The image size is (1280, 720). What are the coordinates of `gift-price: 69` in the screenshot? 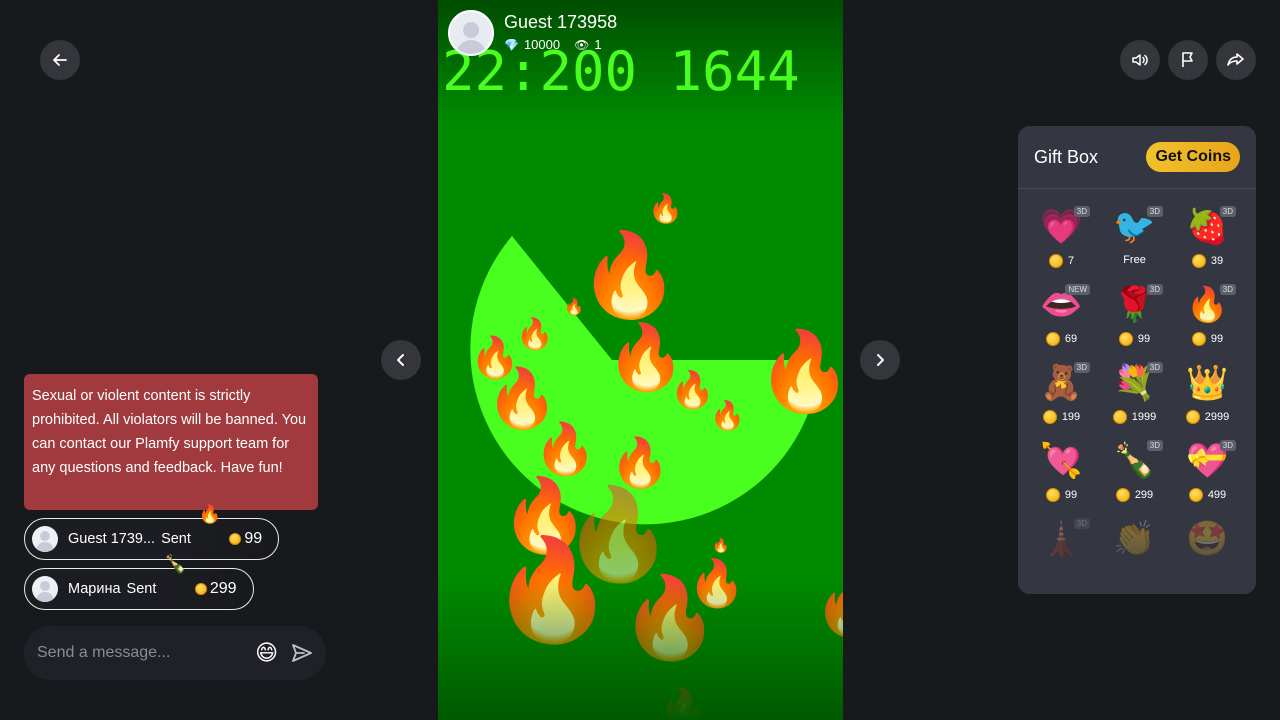 It's located at (1061, 339).